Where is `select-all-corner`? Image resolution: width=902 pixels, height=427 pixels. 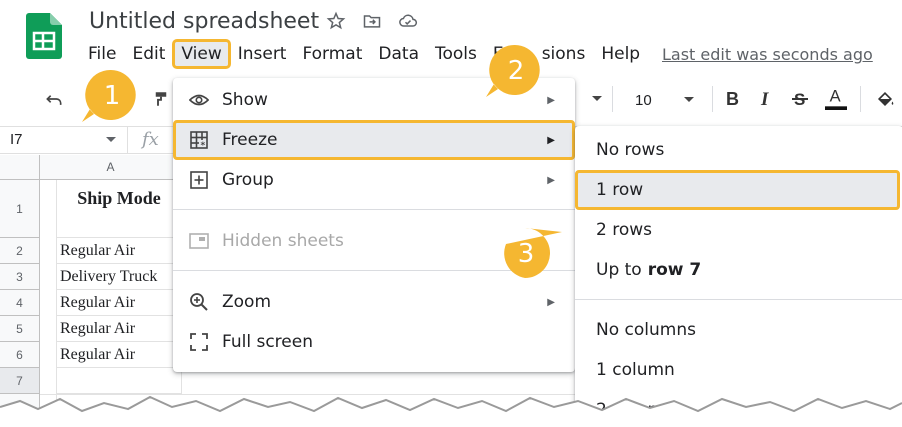
select-all-corner is located at coordinates (20, 167).